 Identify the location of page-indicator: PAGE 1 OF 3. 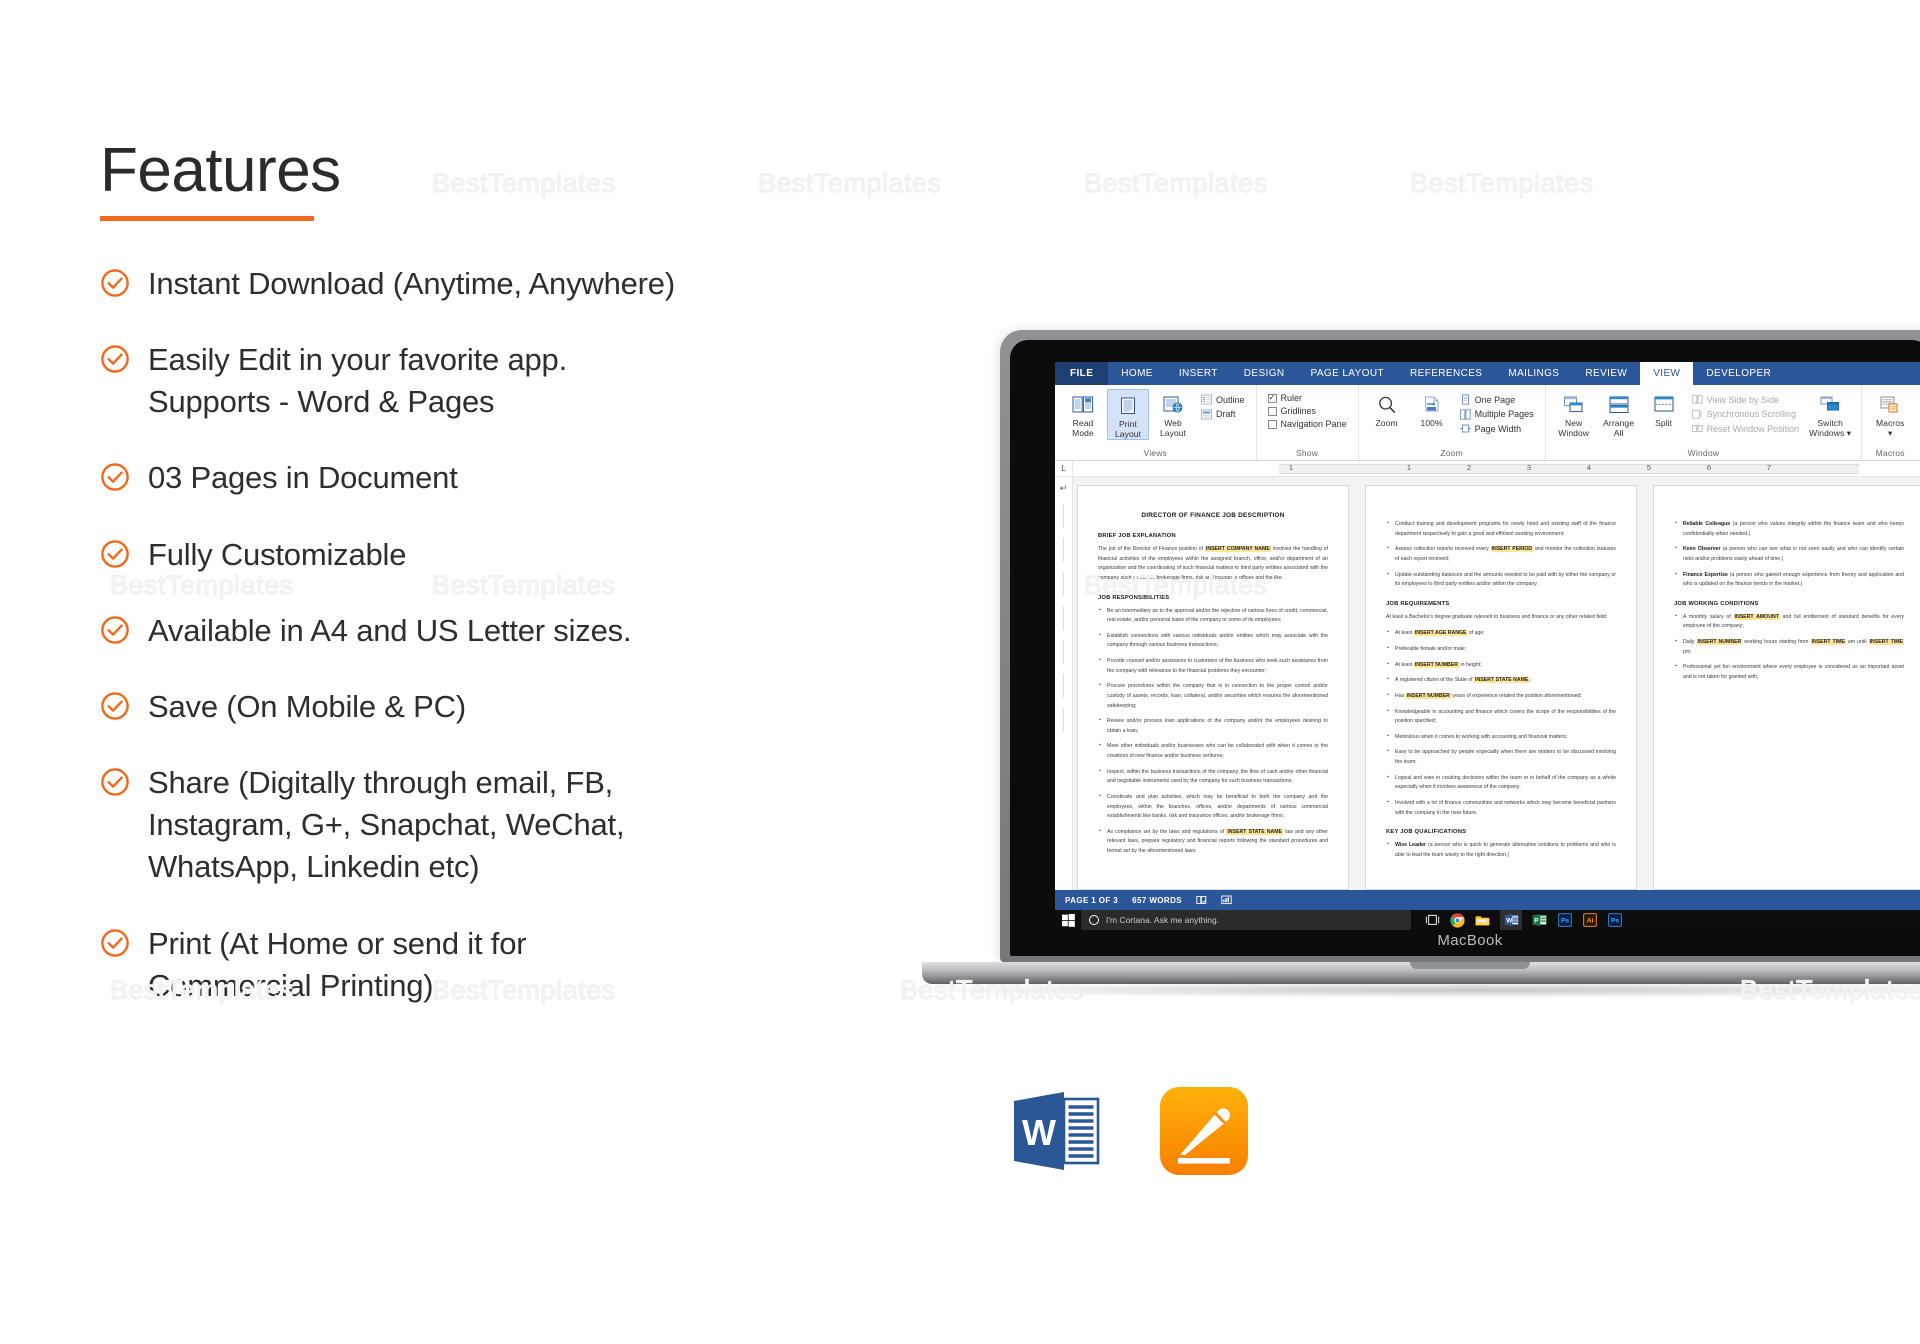
(1091, 900).